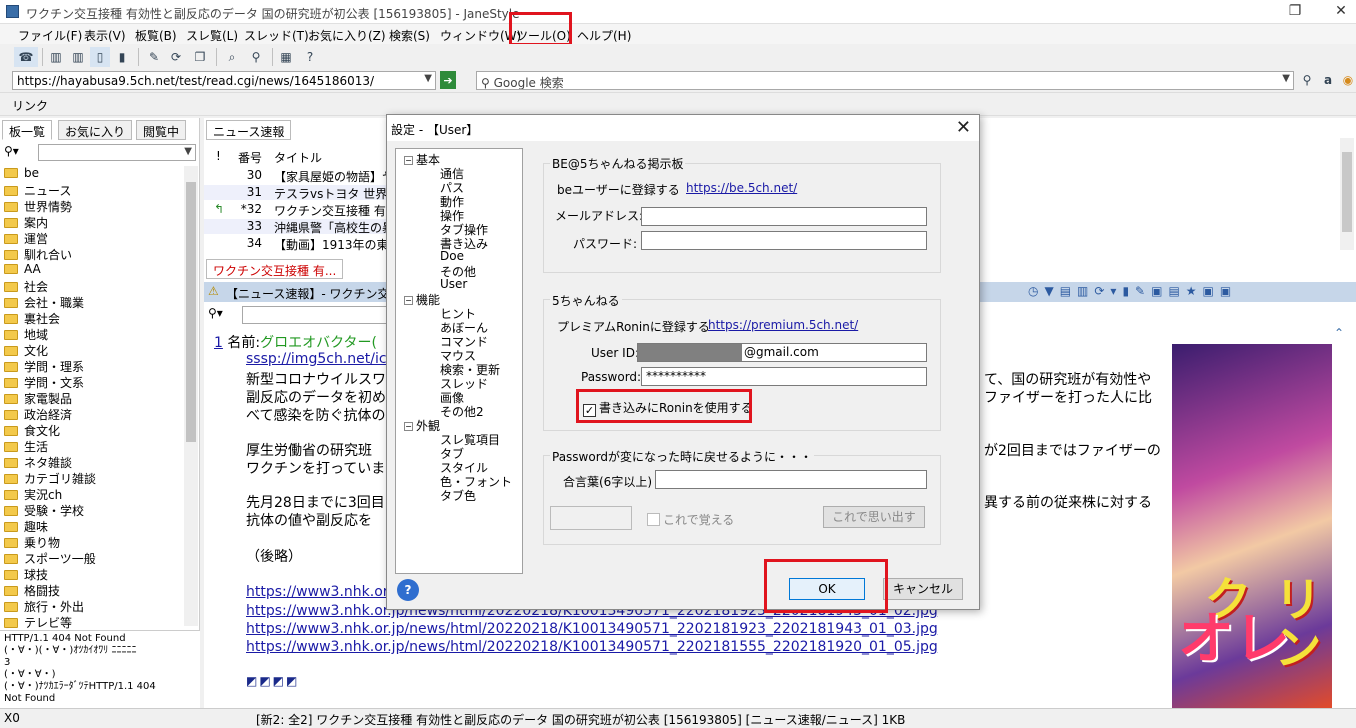 Image resolution: width=1356 pixels, height=728 pixels. Describe the element at coordinates (50, 558) in the screenshot. I see `board-folder-item: スポーツ一般` at that location.